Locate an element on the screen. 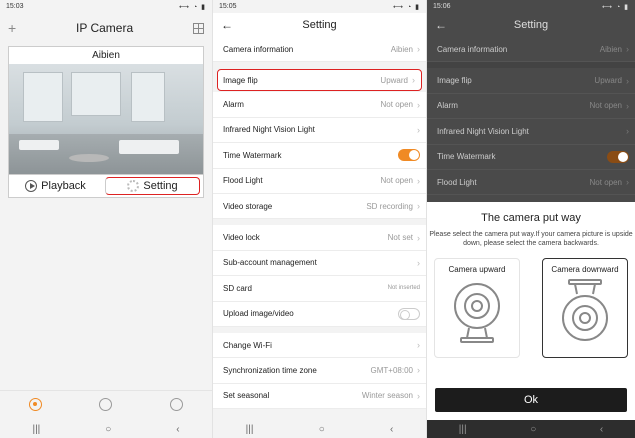 The height and width of the screenshot is (438, 635). row-value: Upward is located at coordinates (394, 80).